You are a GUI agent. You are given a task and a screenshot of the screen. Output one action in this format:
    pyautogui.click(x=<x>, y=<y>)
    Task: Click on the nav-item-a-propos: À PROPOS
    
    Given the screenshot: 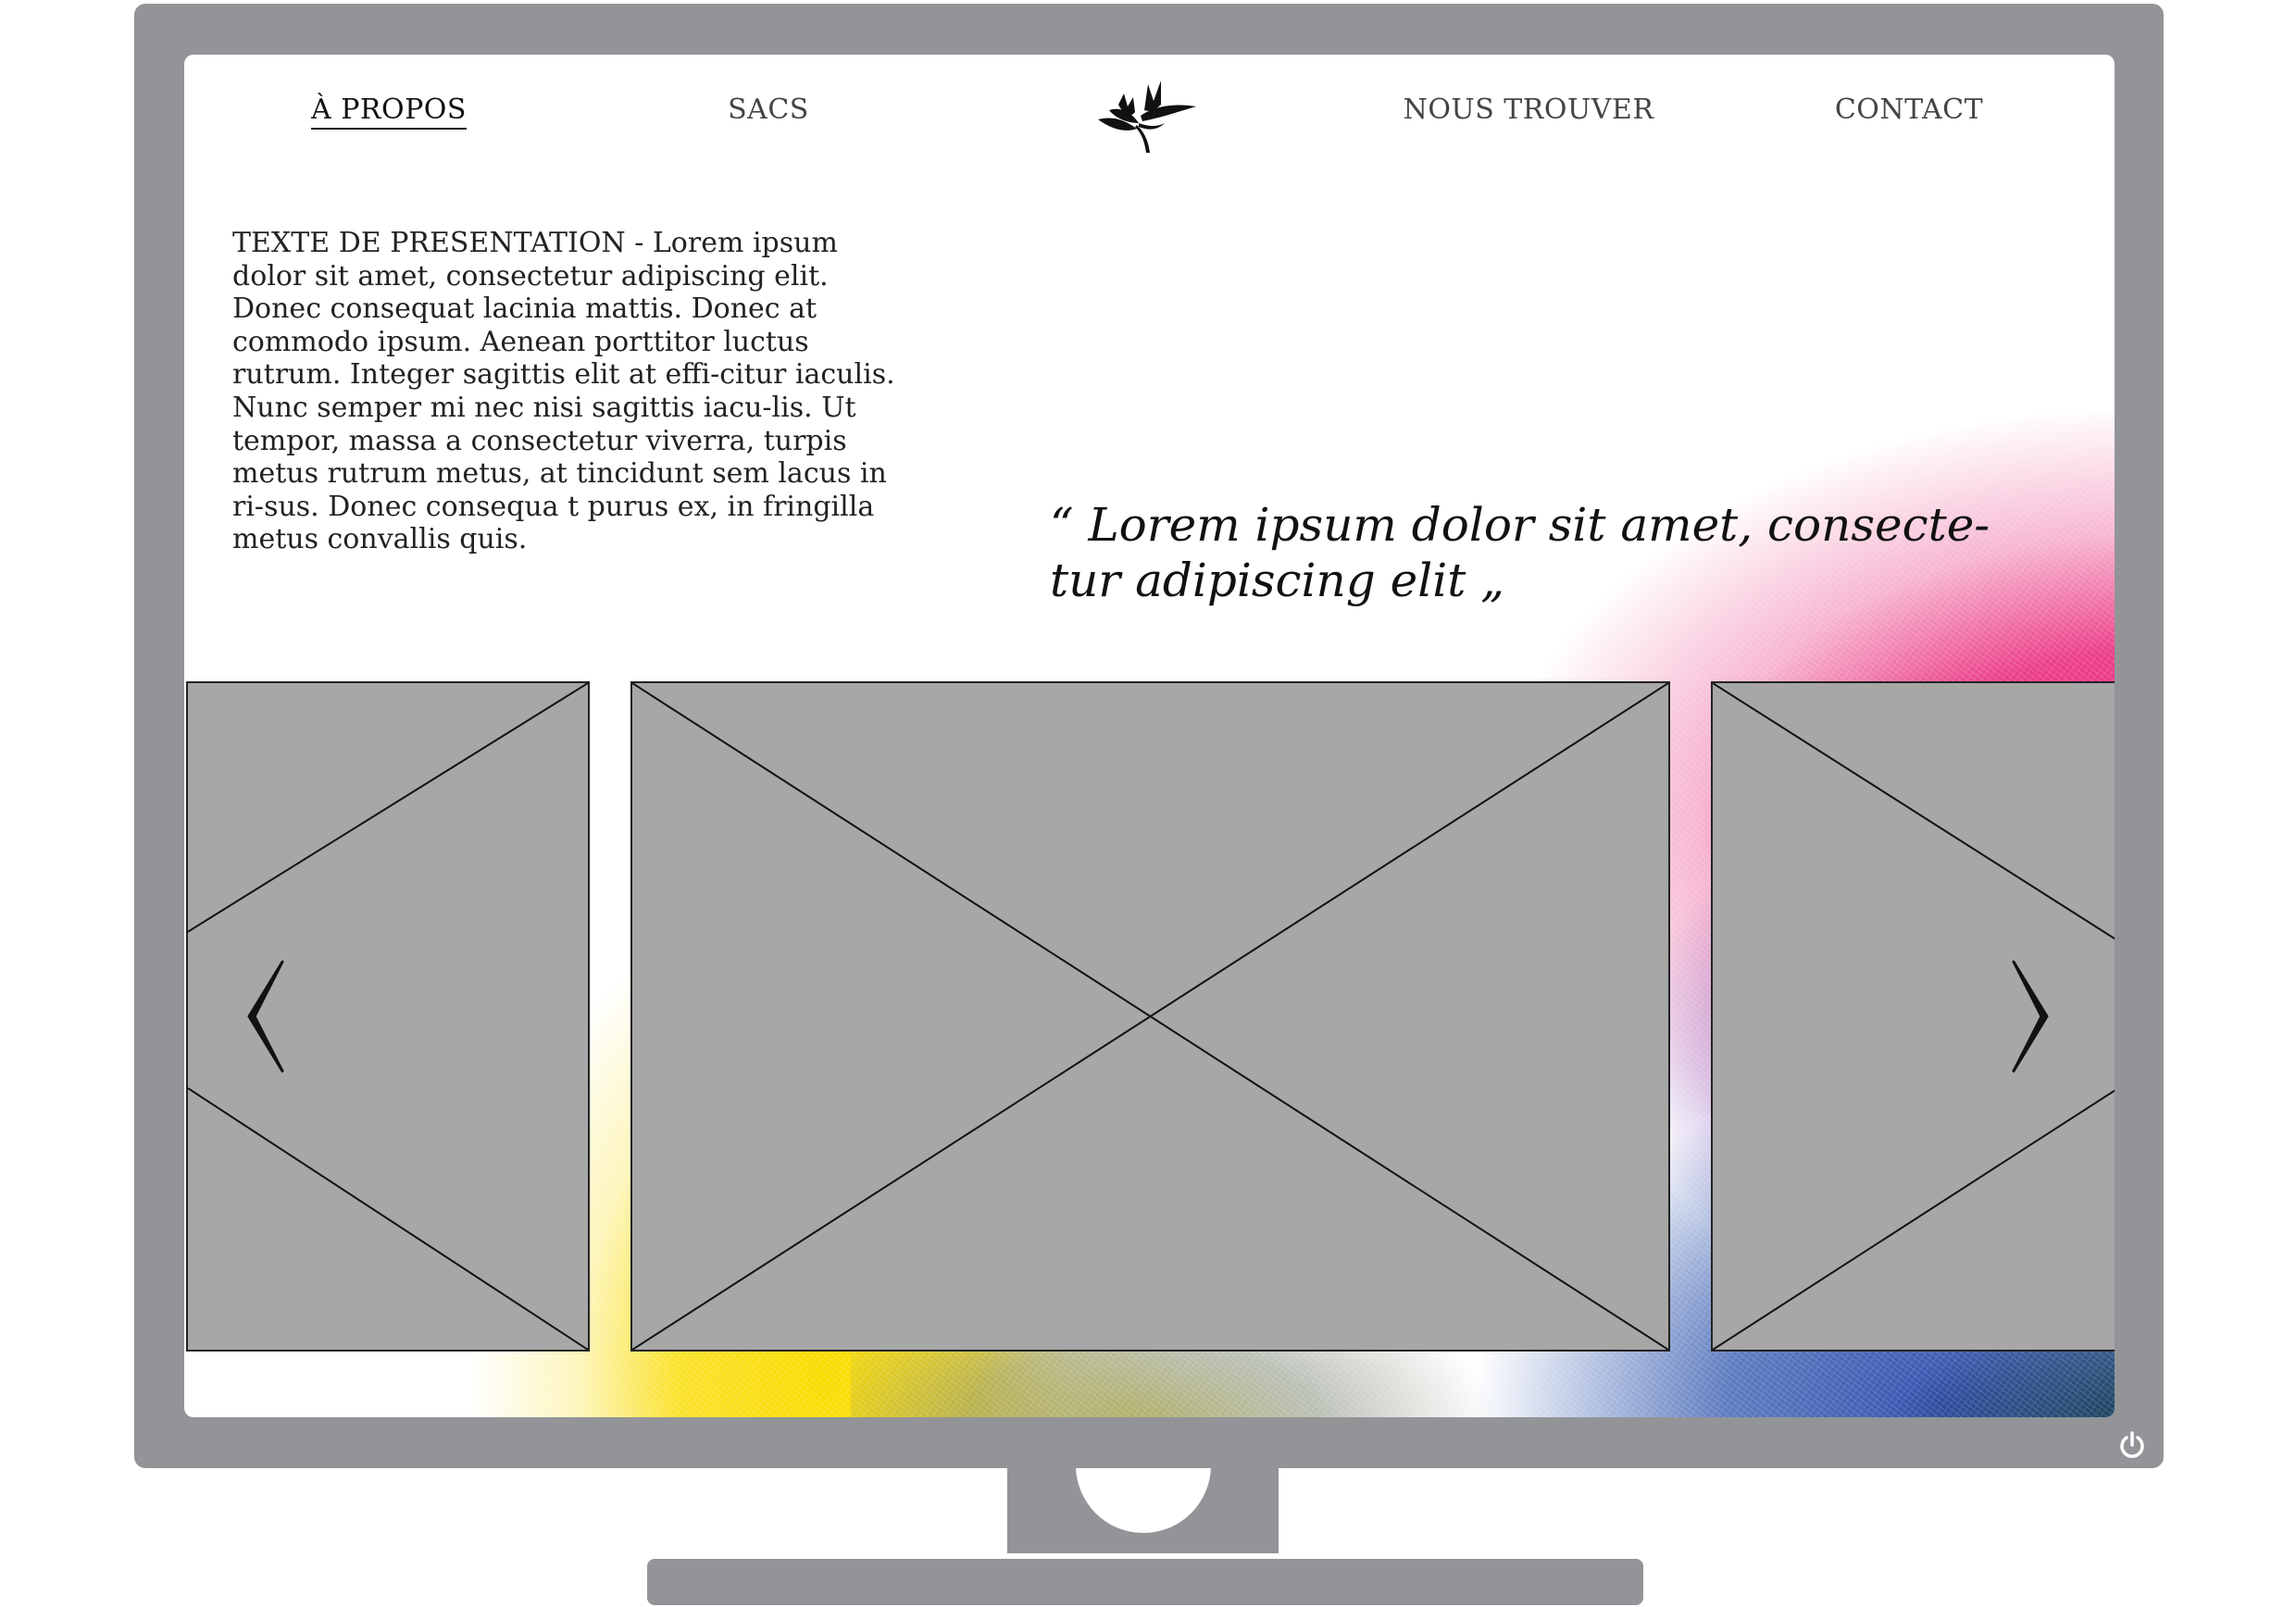 What is the action you would take?
    pyautogui.click(x=389, y=111)
    